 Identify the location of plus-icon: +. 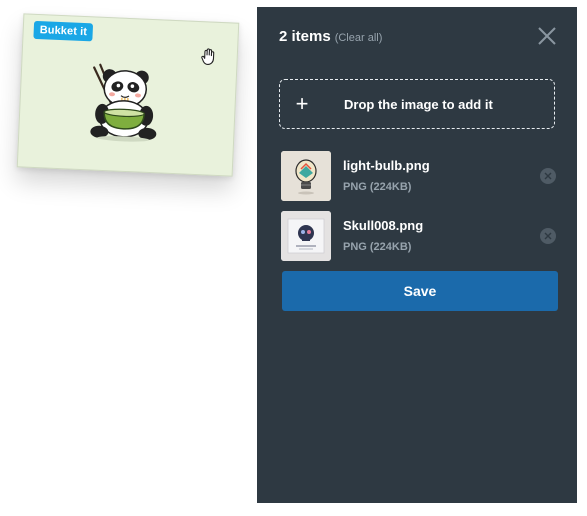
(302, 103).